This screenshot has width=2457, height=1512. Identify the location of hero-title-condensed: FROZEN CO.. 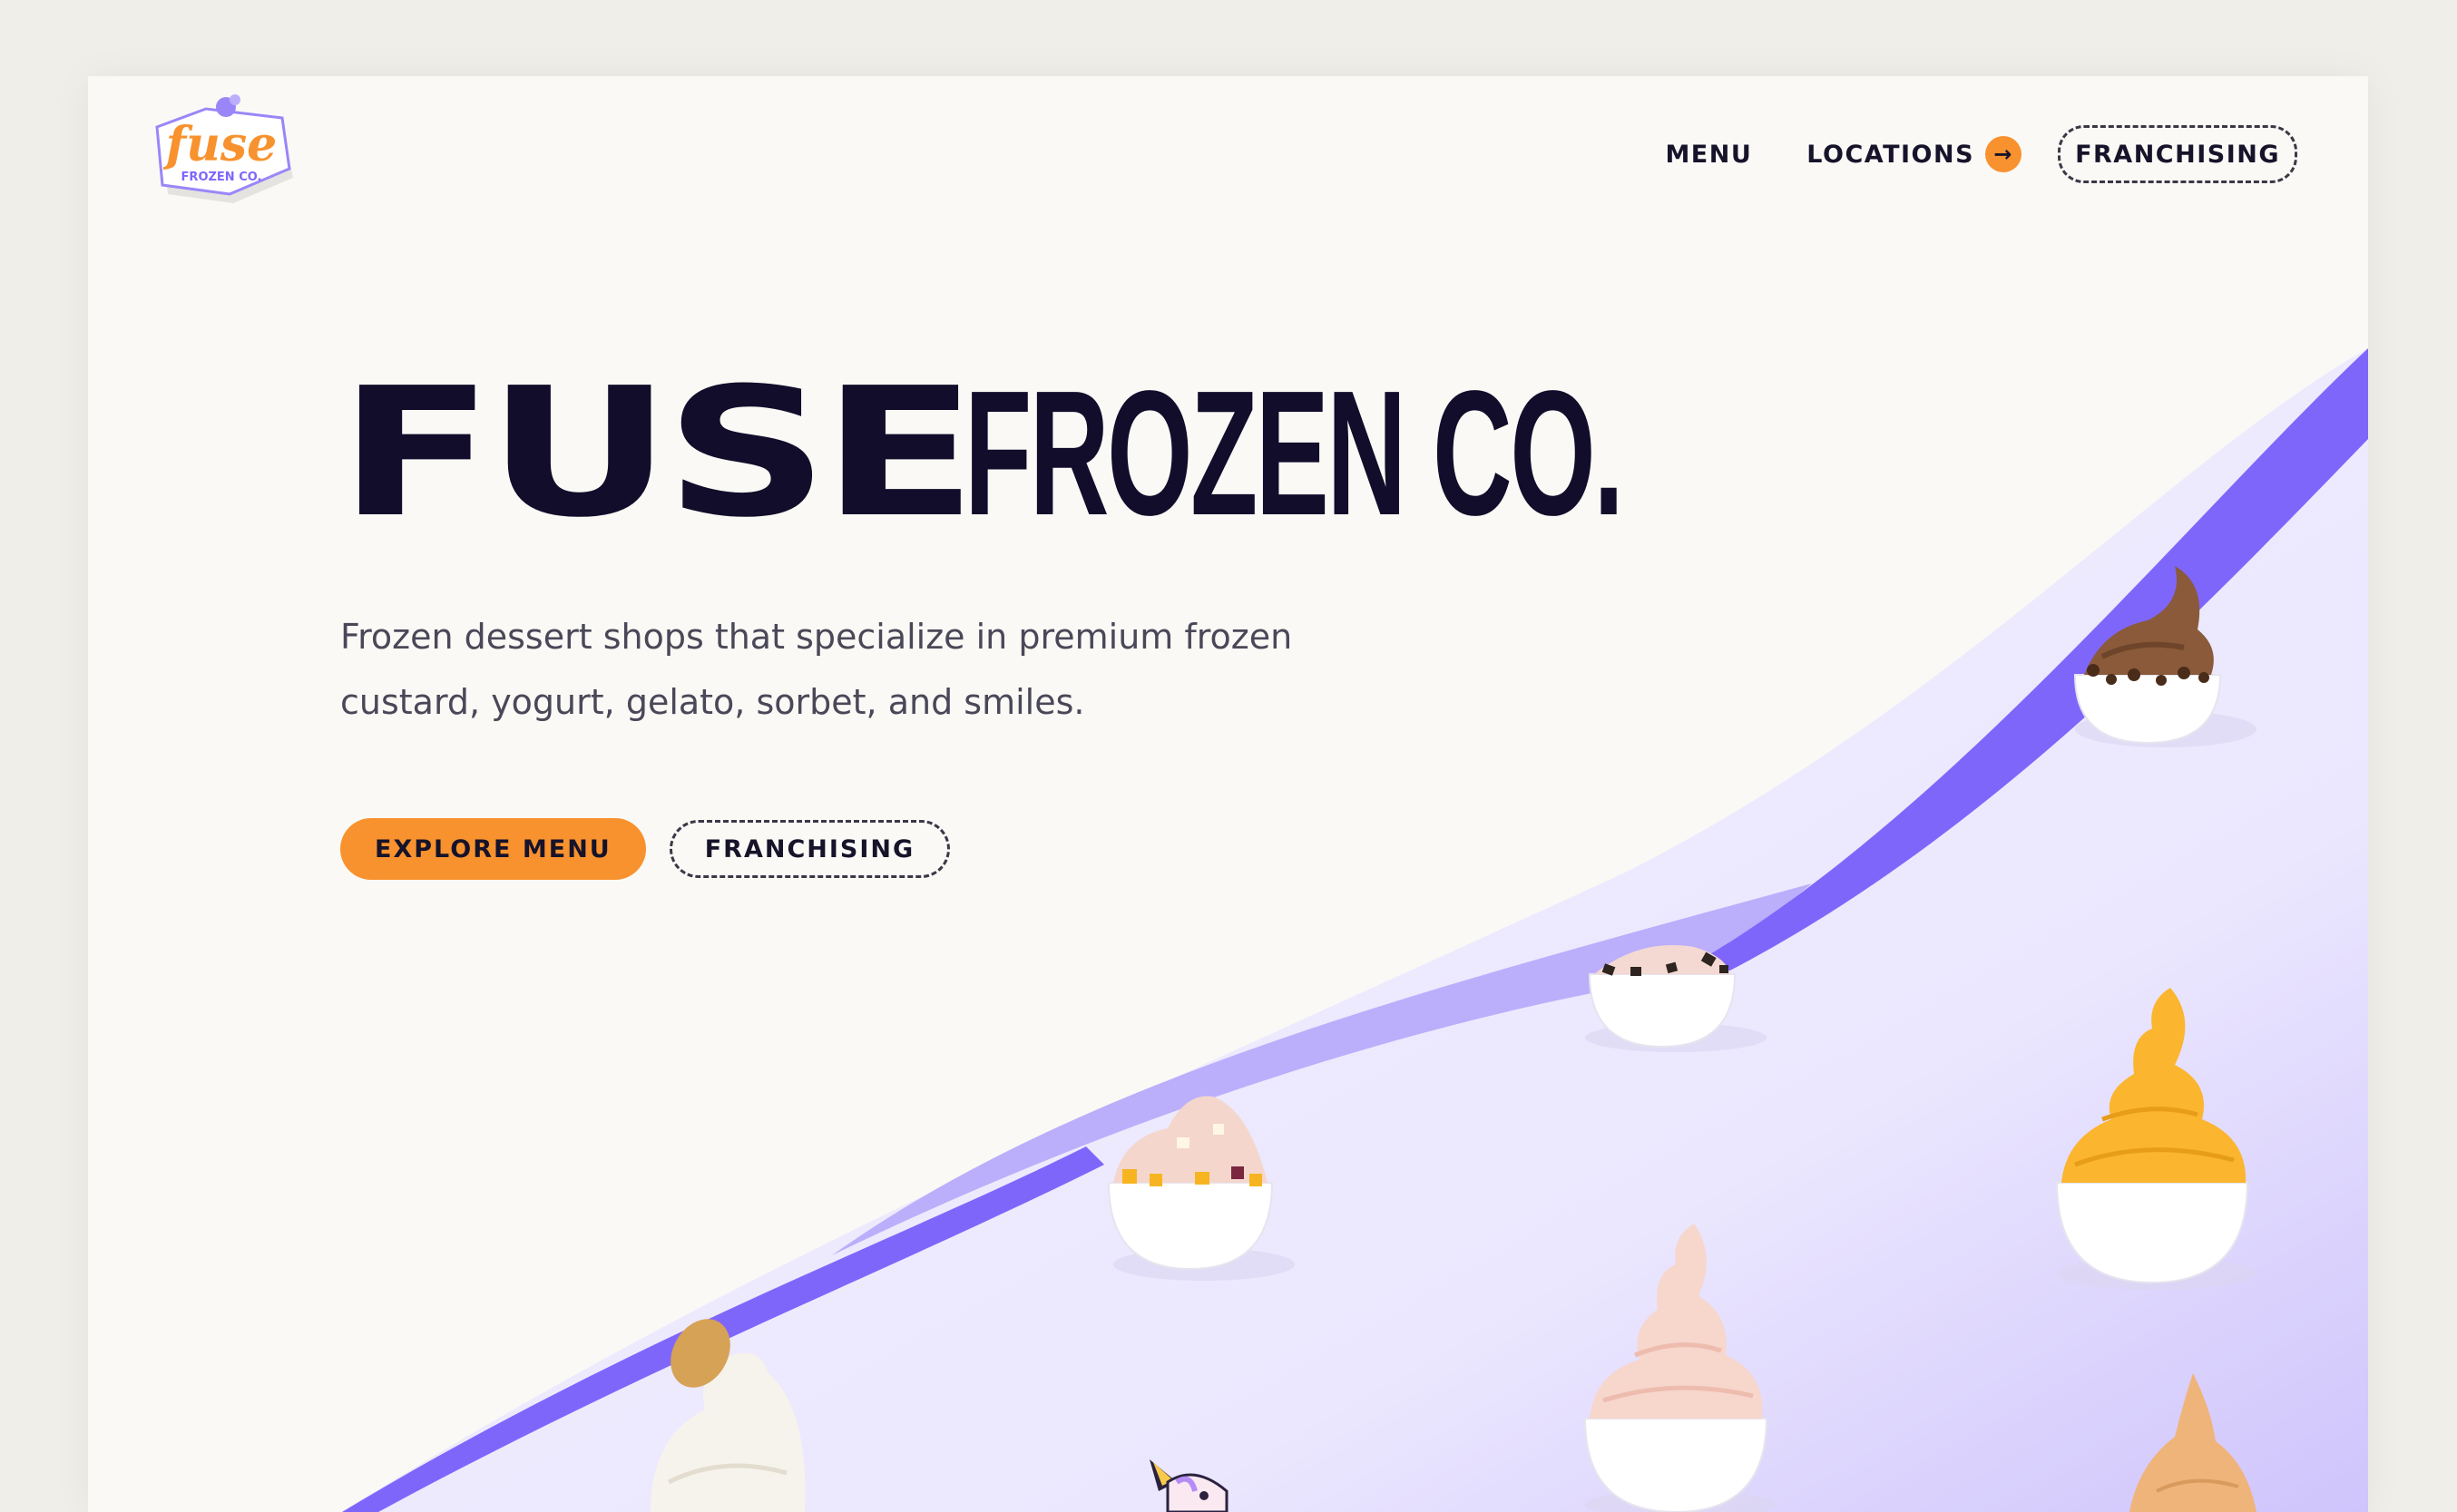
(1294, 453).